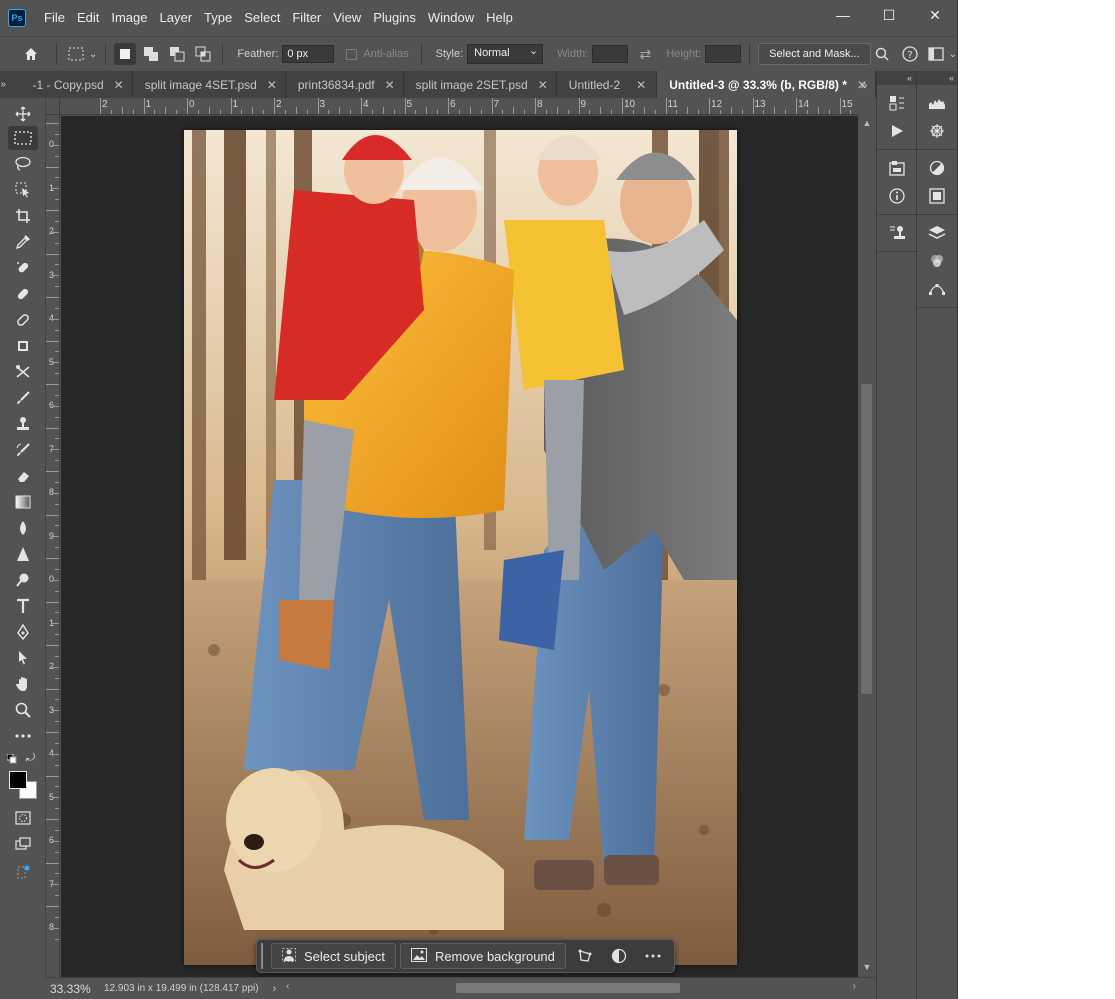 The height and width of the screenshot is (999, 1115). Describe the element at coordinates (864, 84) in the screenshot. I see `tabs-overflow-icon: »` at that location.